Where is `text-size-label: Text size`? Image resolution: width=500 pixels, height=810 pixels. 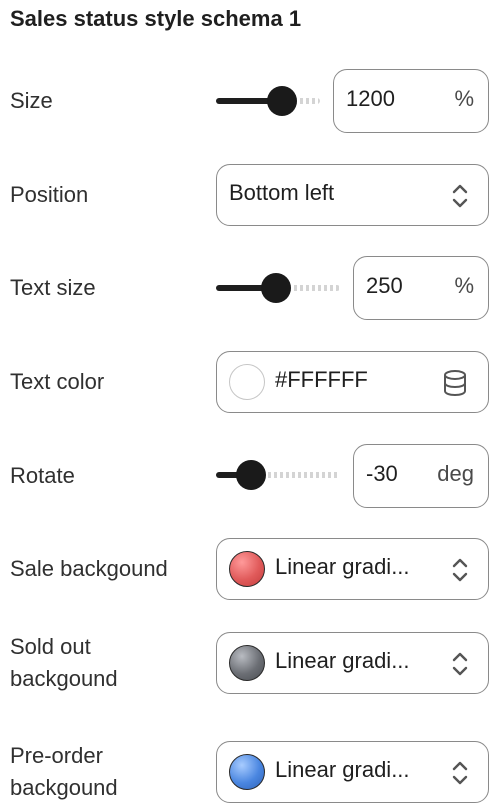 text-size-label: Text size is located at coordinates (53, 287).